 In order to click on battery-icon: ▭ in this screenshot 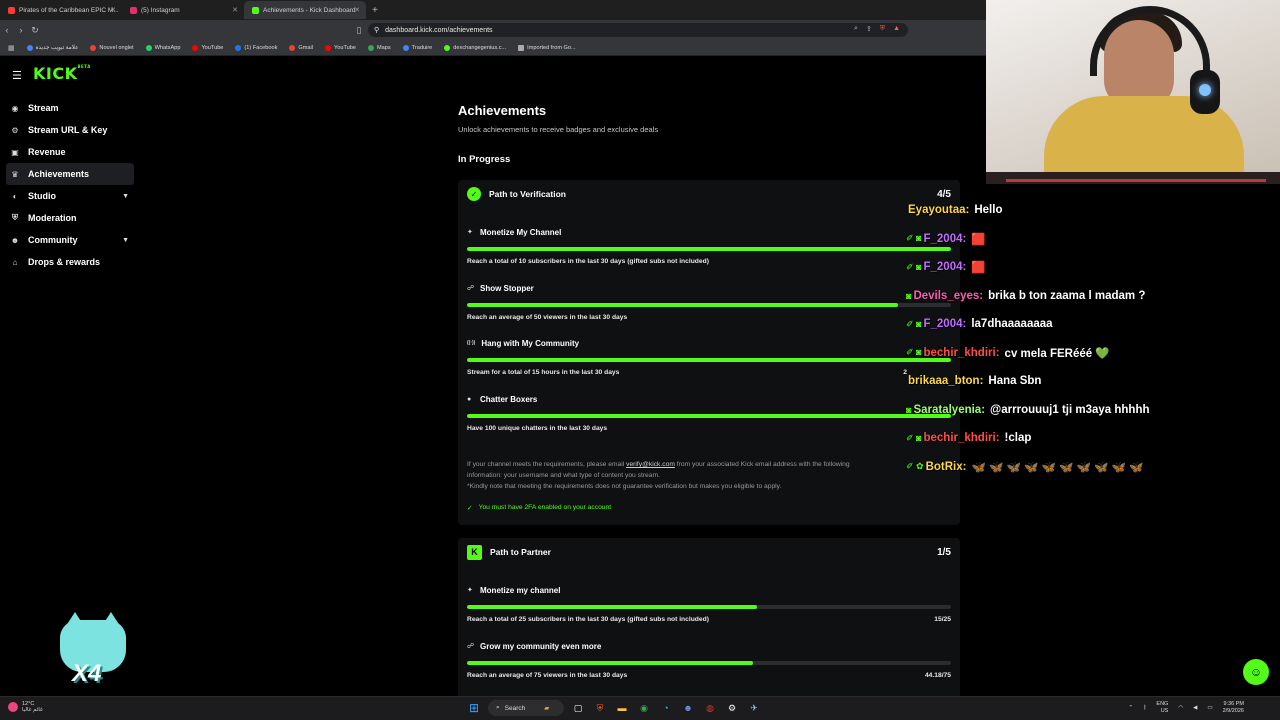, I will do `click(1209, 708)`.